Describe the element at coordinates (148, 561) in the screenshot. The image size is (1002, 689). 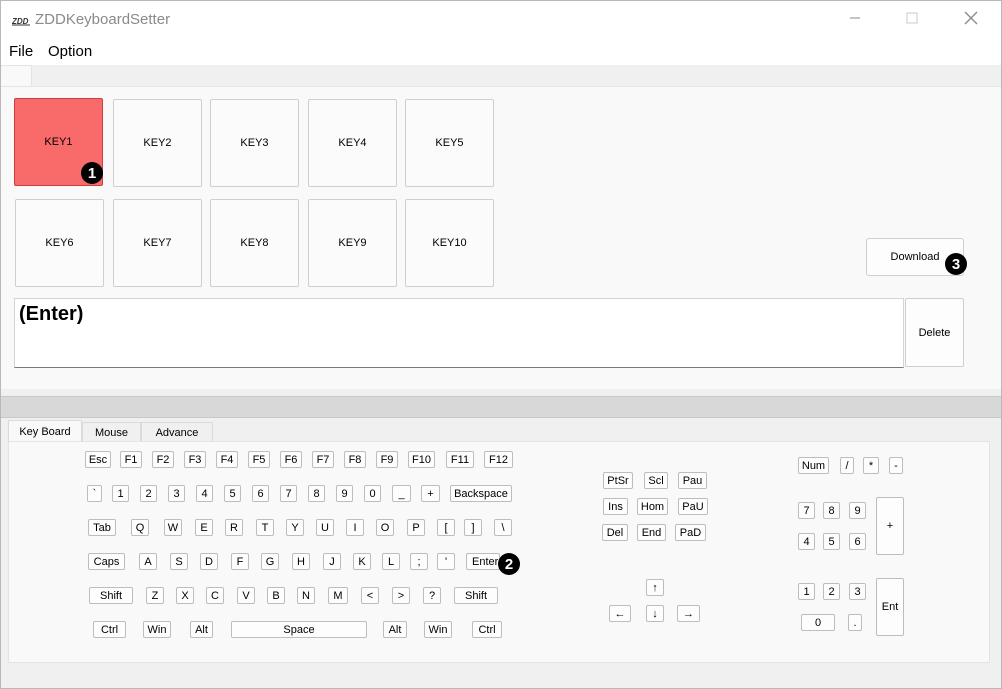
I see `kb-key: A` at that location.